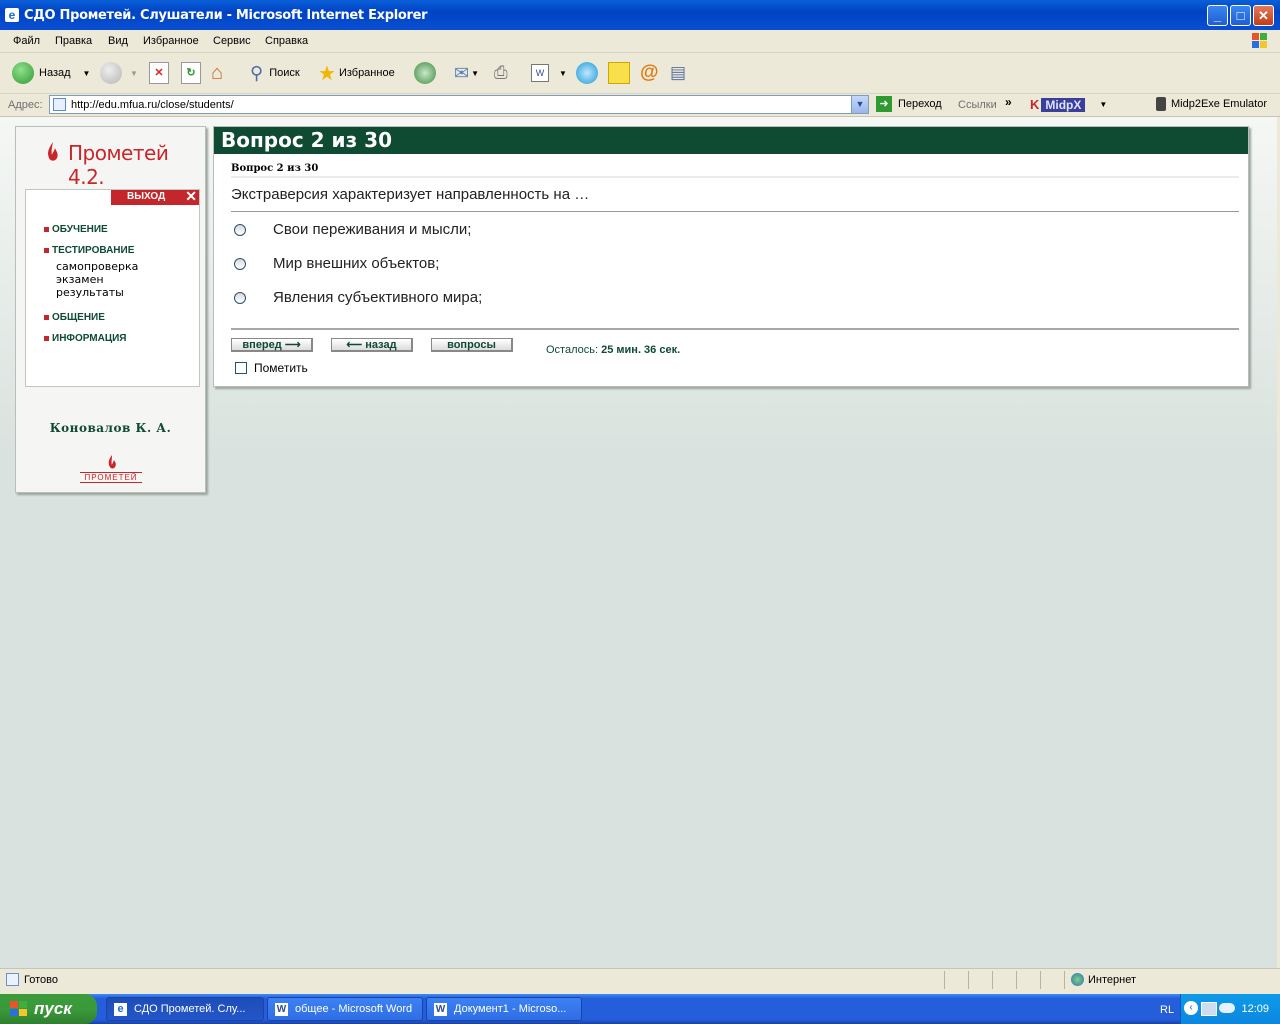  I want to click on answer-option-3: Явления субъективного мира;, so click(358, 297).